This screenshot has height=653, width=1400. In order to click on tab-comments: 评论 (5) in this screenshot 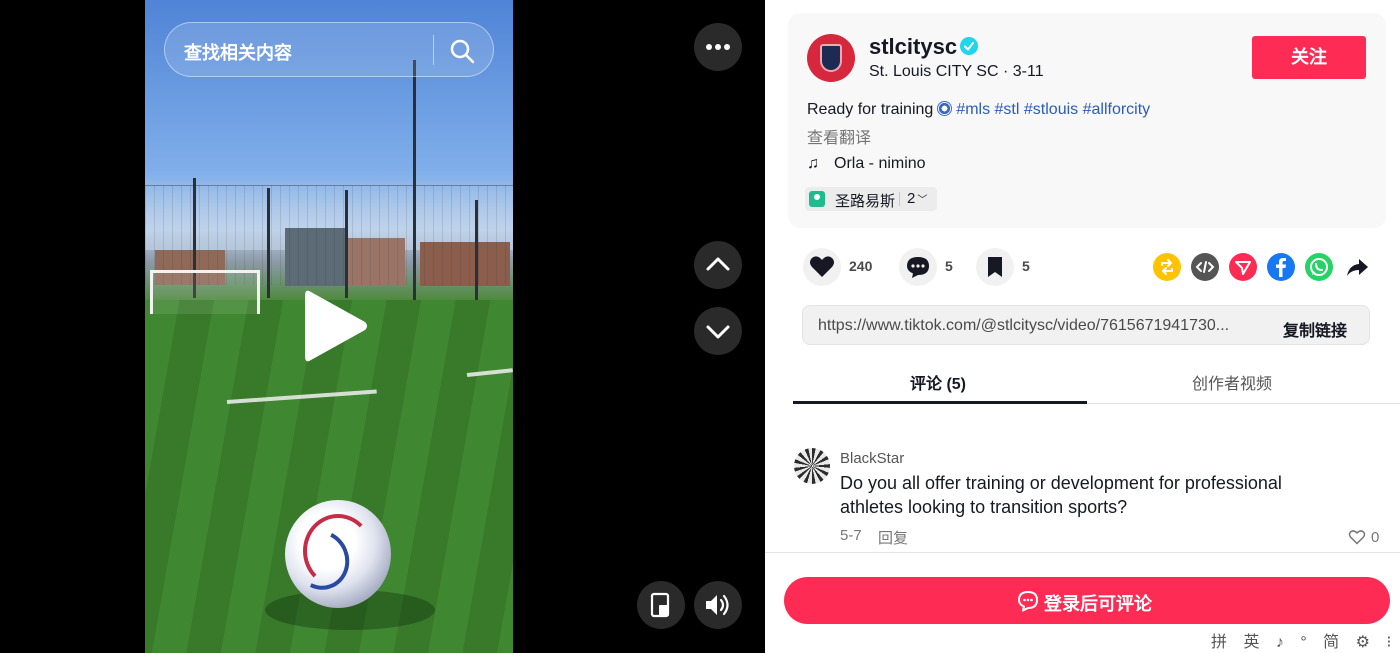, I will do `click(938, 382)`.